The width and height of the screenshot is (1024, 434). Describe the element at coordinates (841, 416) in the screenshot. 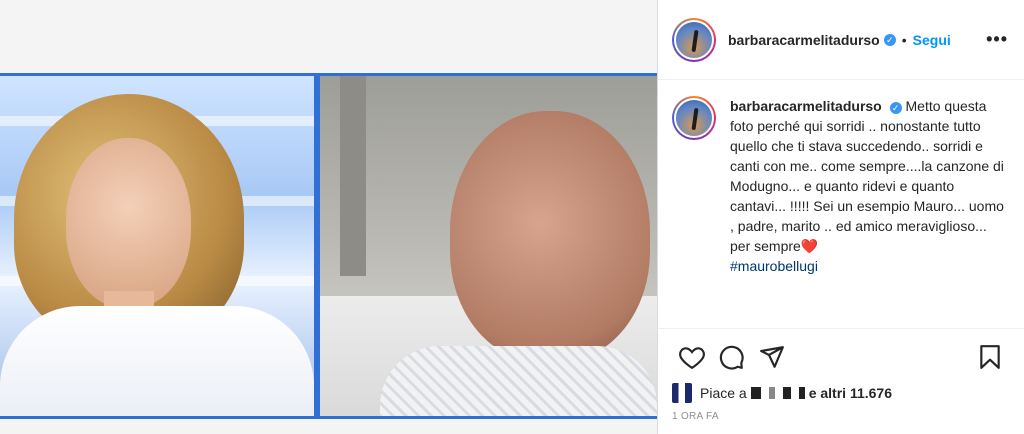

I see `post-timestamp: 1 ORA FA` at that location.